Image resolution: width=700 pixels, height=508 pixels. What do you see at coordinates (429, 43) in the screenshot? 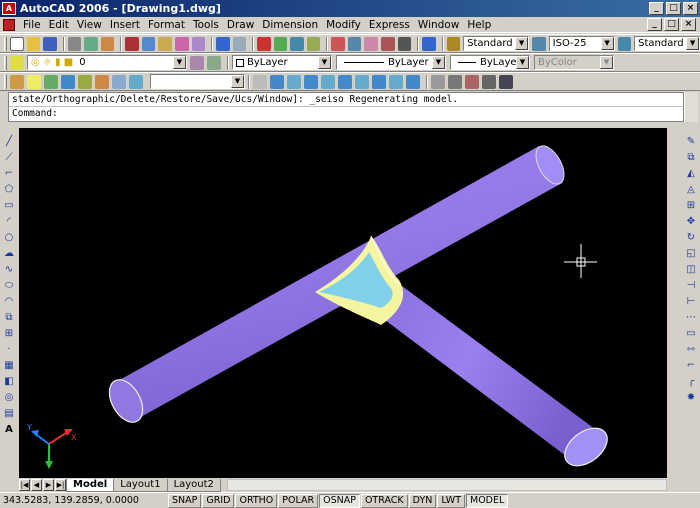
I see `help-icon` at bounding box center [429, 43].